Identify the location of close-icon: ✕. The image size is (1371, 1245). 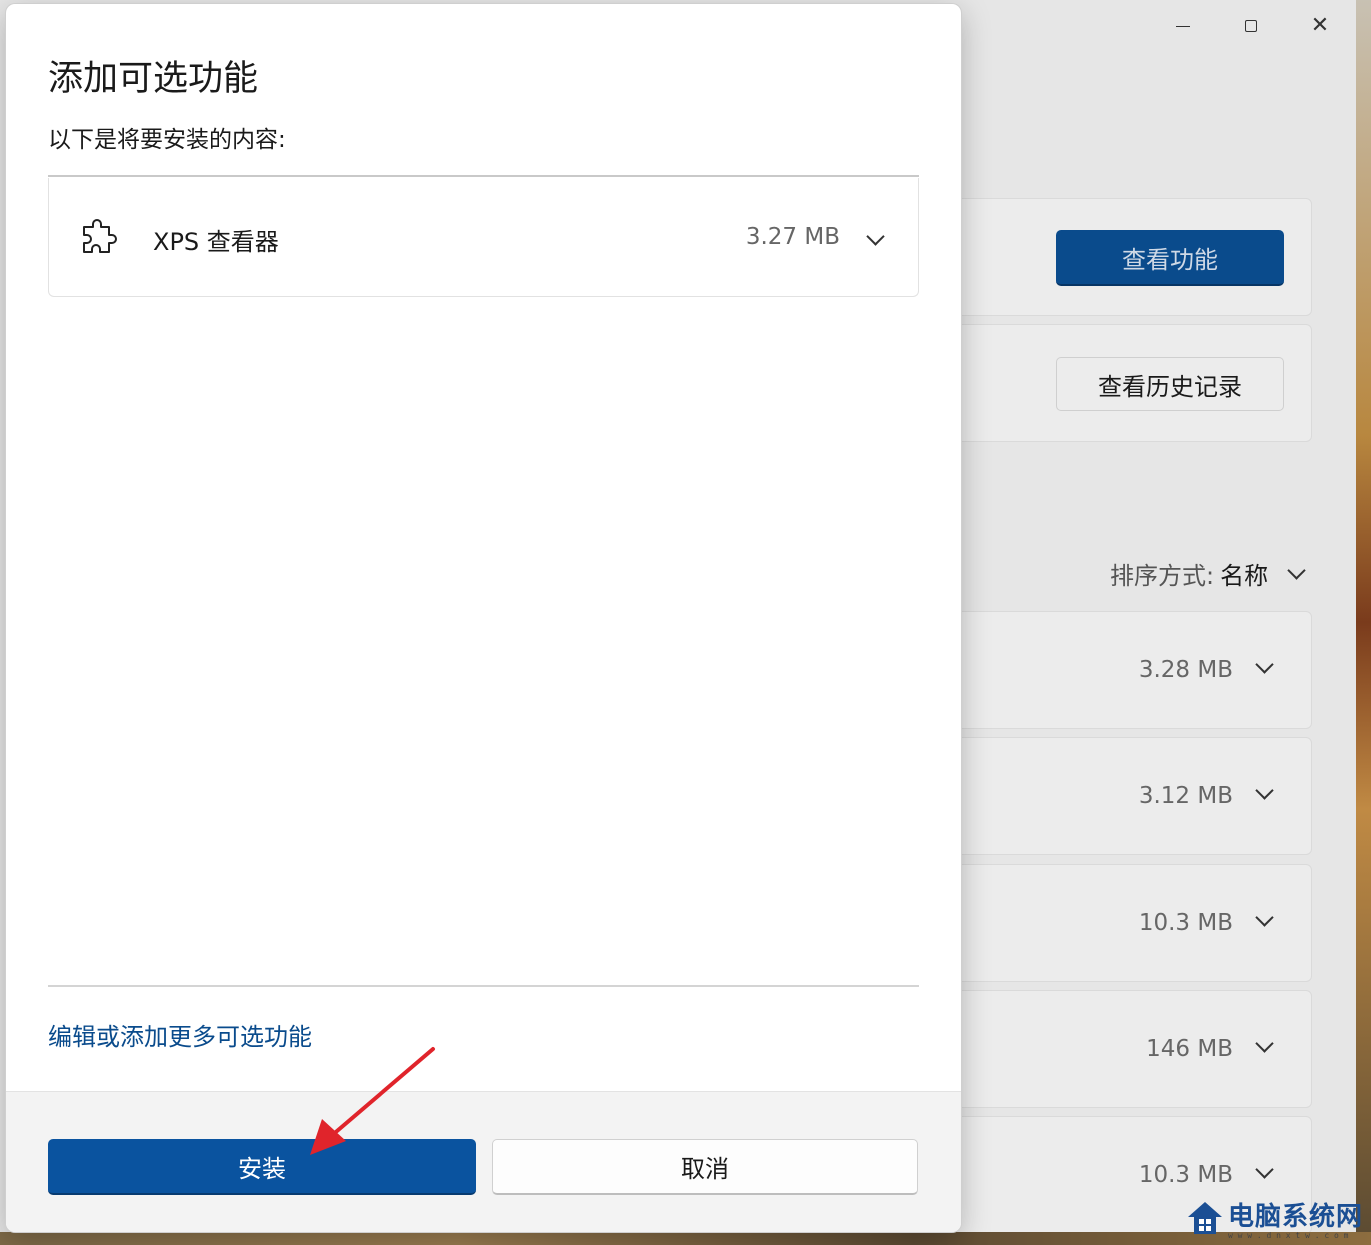
(1320, 25).